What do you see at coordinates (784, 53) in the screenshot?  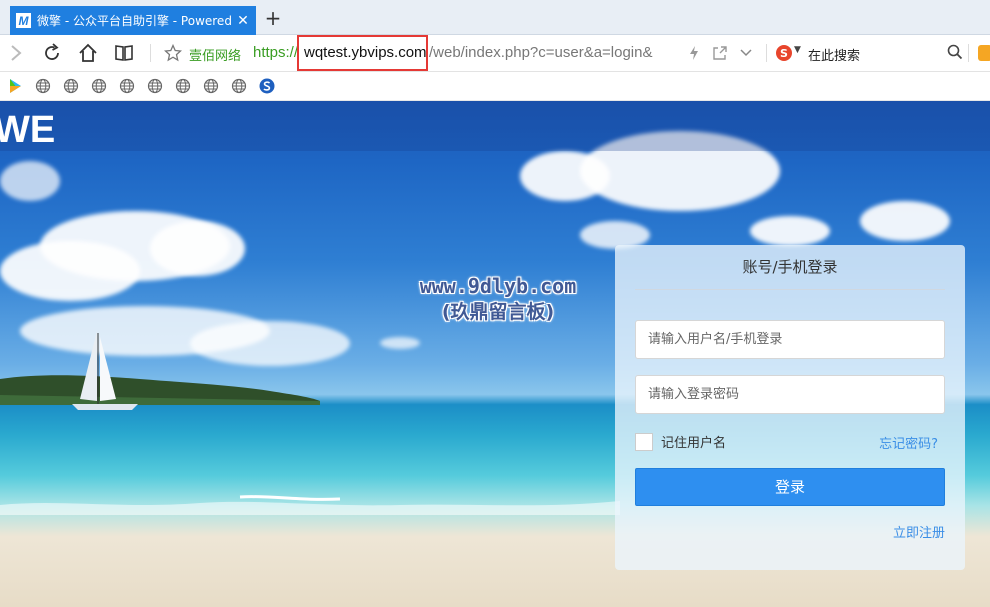 I see `search-engine-icon: S` at bounding box center [784, 53].